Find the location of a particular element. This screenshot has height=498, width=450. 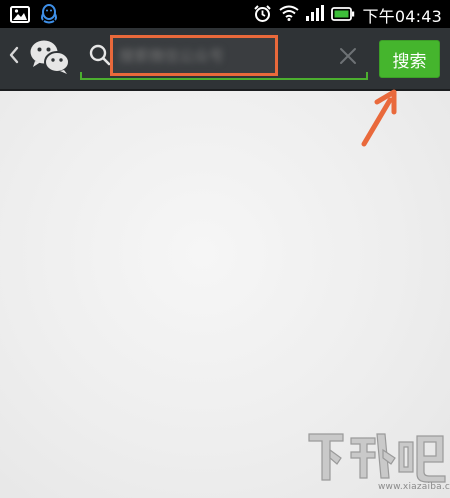

status-bar-right: 下午04:43 is located at coordinates (347, 15).